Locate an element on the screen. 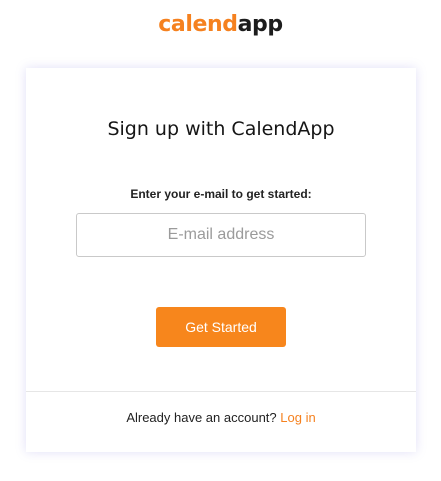 The height and width of the screenshot is (481, 441). email-prompt-label: Enter your e-mail to get started: is located at coordinates (221, 194).